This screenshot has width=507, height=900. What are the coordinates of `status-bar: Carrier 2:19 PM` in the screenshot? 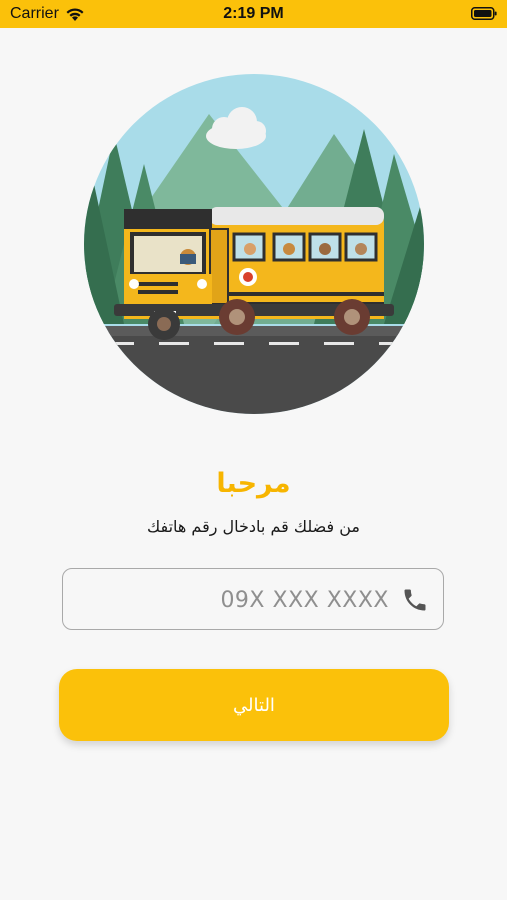 It's located at (253, 14).